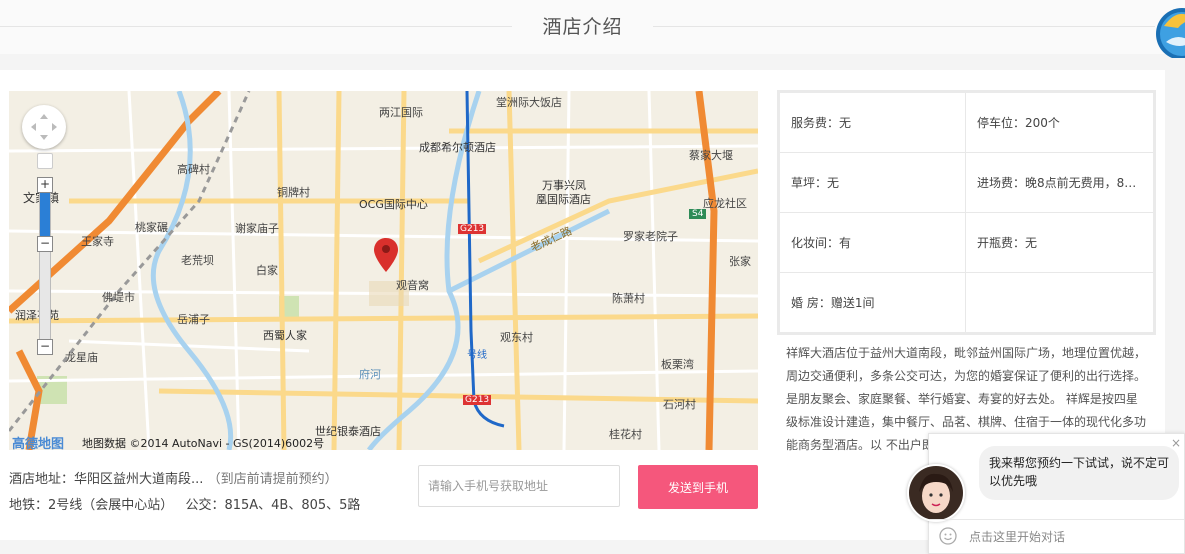  Describe the element at coordinates (628, 298) in the screenshot. I see `map-label: 陈萧村` at that location.